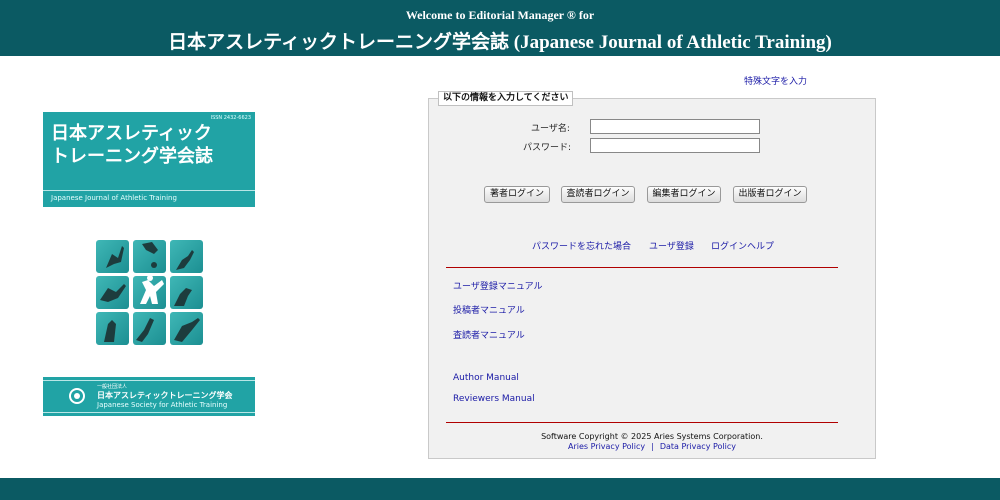 The height and width of the screenshot is (500, 1000). What do you see at coordinates (489, 309) in the screenshot?
I see `contributor-manual-link: 投稿者マニュアル` at bounding box center [489, 309].